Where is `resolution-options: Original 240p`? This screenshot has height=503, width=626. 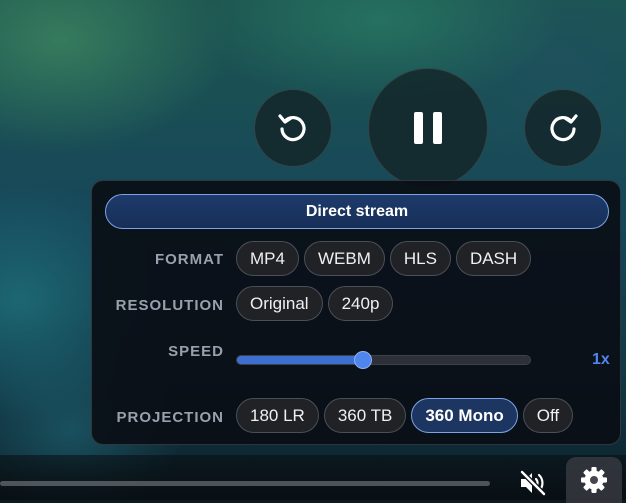 resolution-options: Original 240p is located at coordinates (315, 303).